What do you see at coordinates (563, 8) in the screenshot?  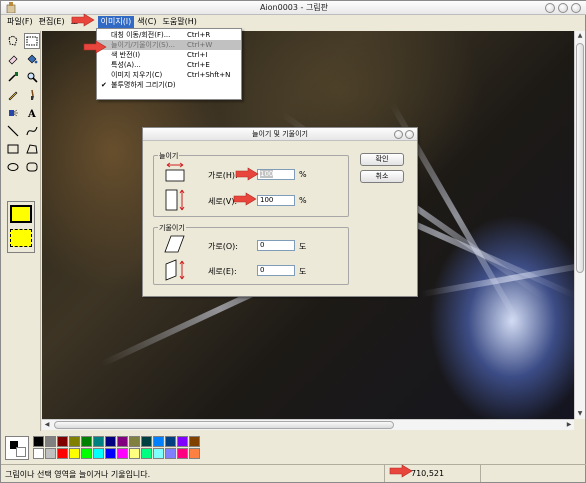 I see `maximize-button` at bounding box center [563, 8].